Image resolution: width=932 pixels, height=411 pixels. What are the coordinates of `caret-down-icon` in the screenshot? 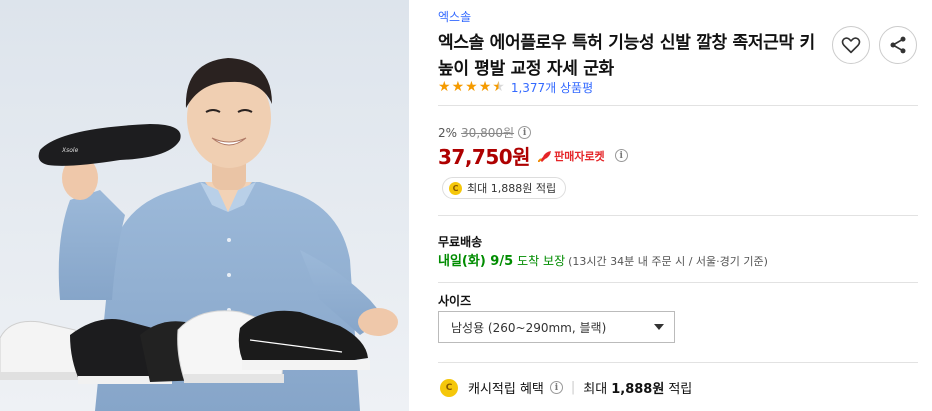 It's located at (659, 327).